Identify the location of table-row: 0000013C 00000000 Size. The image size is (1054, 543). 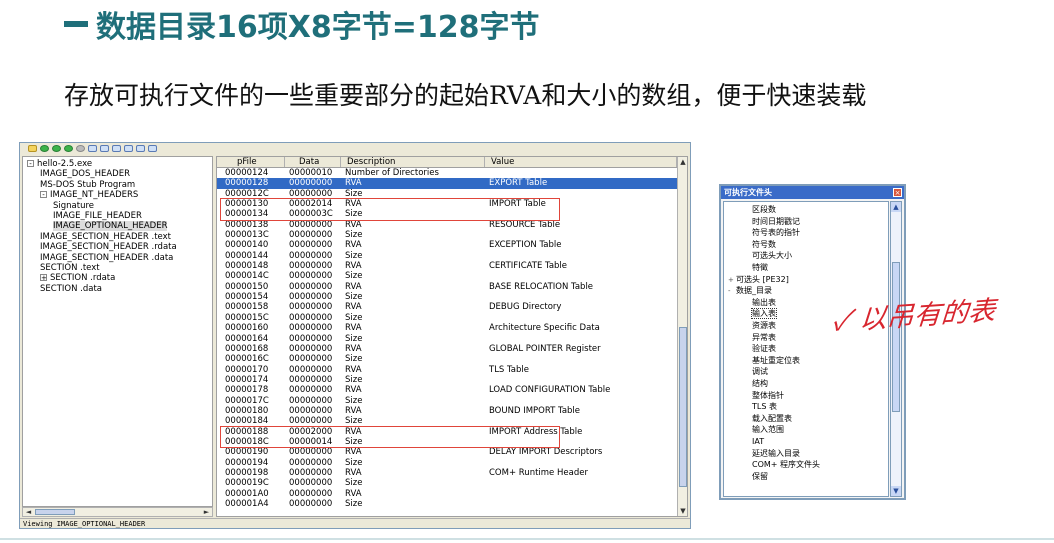
(447, 235).